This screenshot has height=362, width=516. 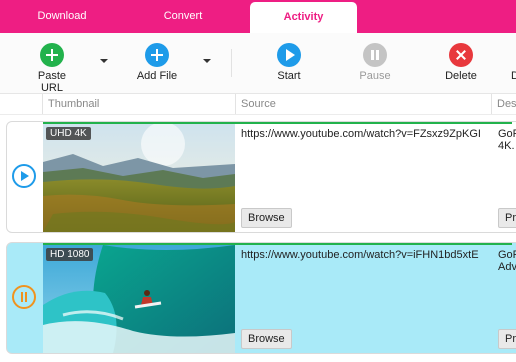 What do you see at coordinates (207, 61) in the screenshot?
I see `add-file-dropdown-icon` at bounding box center [207, 61].